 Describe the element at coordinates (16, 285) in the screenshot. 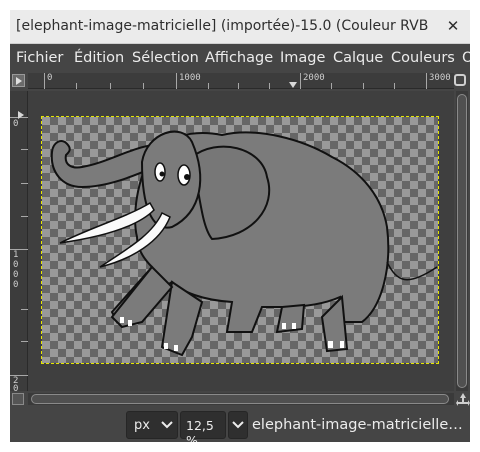

I see `vruler-label-1000-d4: 0` at that location.